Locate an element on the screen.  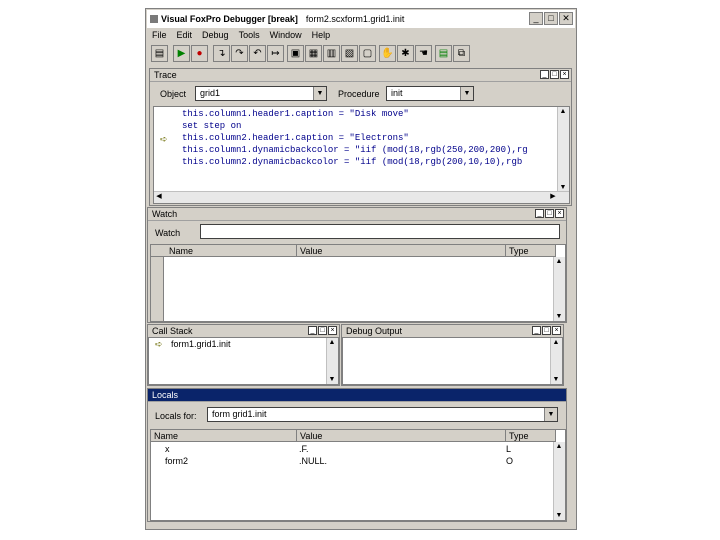
menu-help: Help is located at coordinates (321, 35).